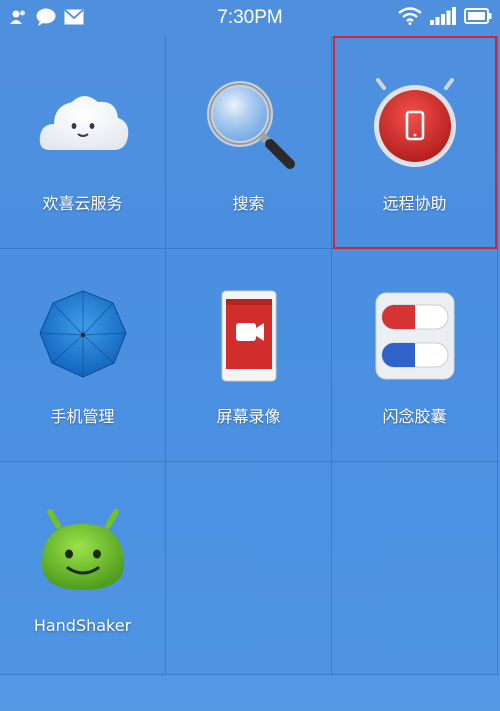 The height and width of the screenshot is (711, 500). Describe the element at coordinates (83, 334) in the screenshot. I see `umbrella-icon` at that location.